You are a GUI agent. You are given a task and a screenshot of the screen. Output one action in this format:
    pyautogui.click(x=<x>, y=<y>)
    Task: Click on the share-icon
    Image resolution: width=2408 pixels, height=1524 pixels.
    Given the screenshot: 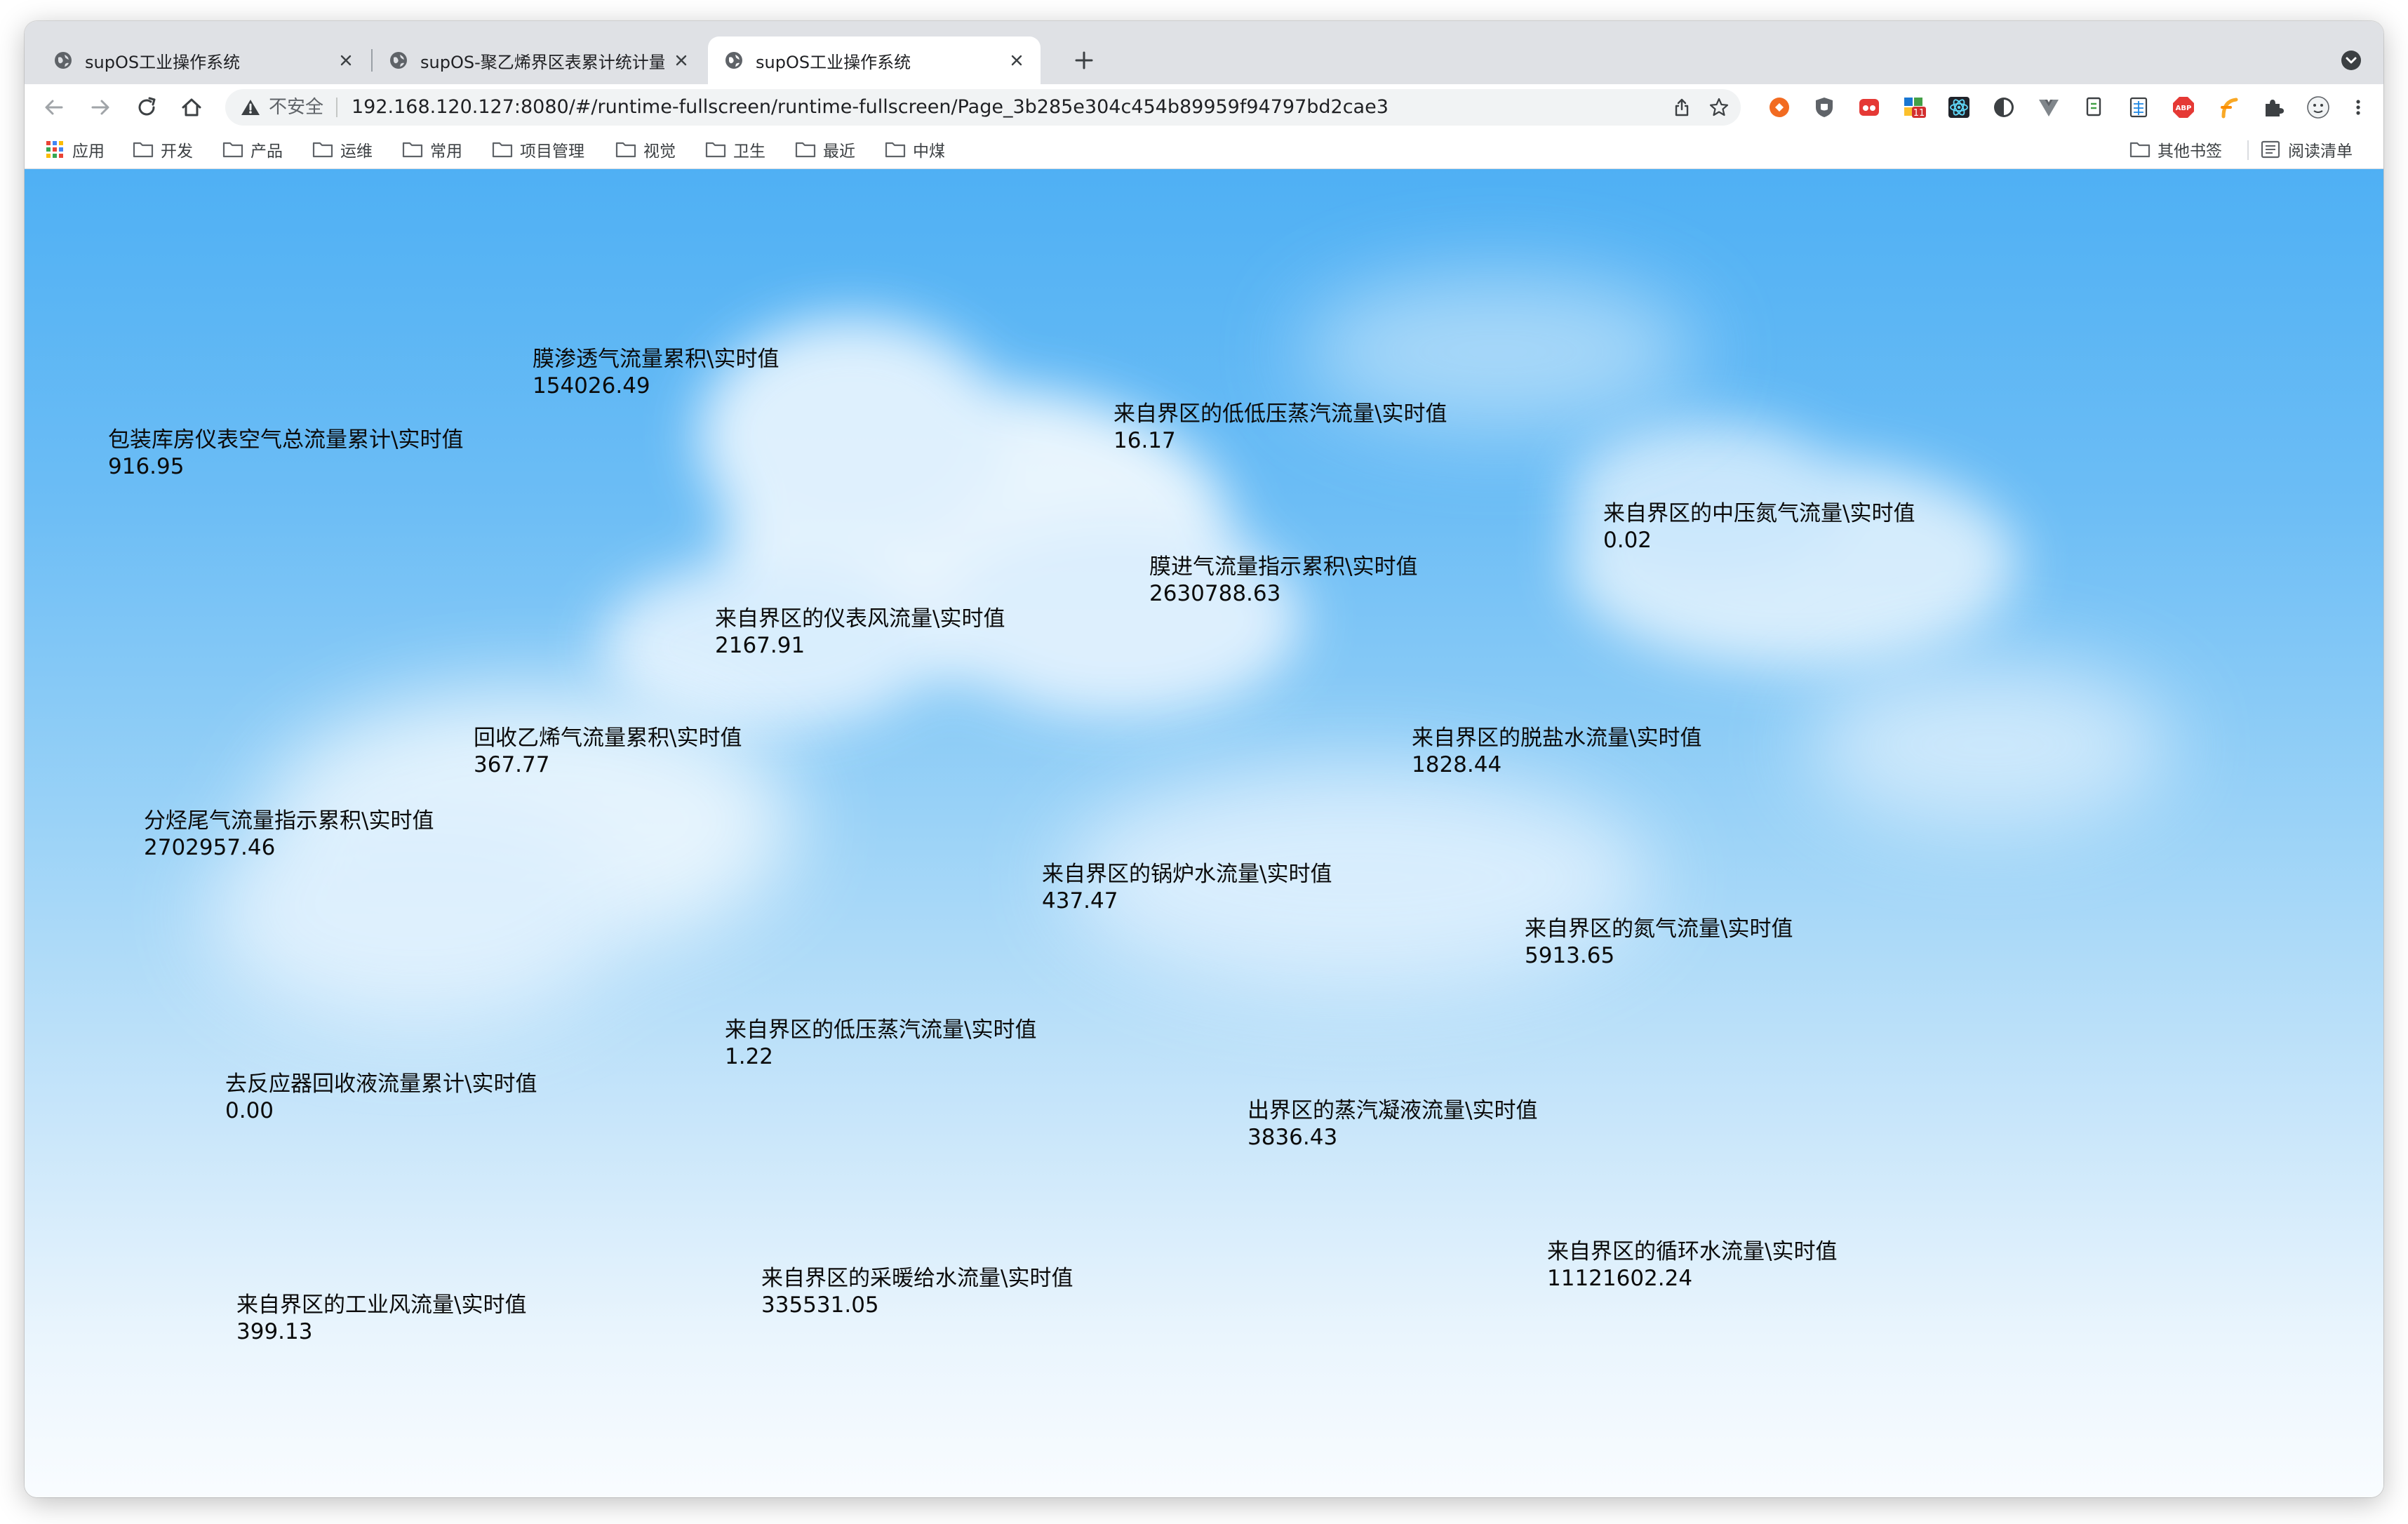 What is the action you would take?
    pyautogui.click(x=1682, y=107)
    